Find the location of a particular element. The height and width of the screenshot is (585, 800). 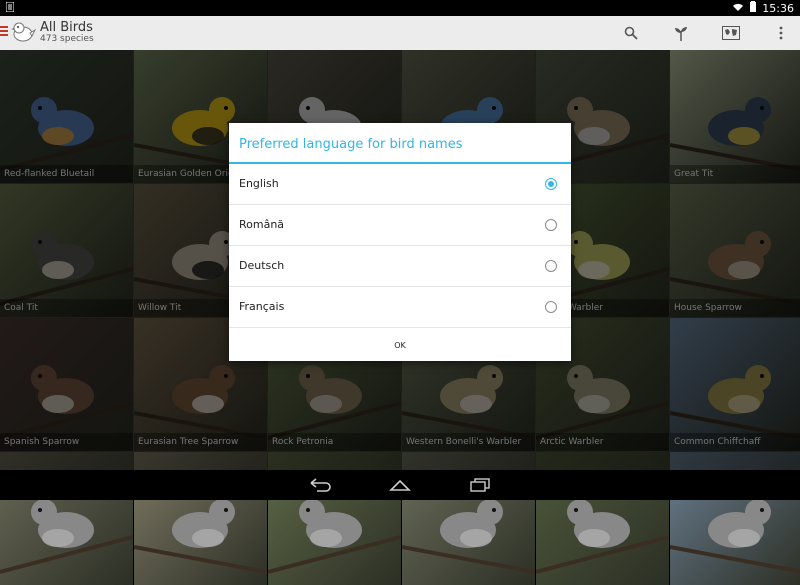

action-bar: All Birds 473 species is located at coordinates (400, 33).